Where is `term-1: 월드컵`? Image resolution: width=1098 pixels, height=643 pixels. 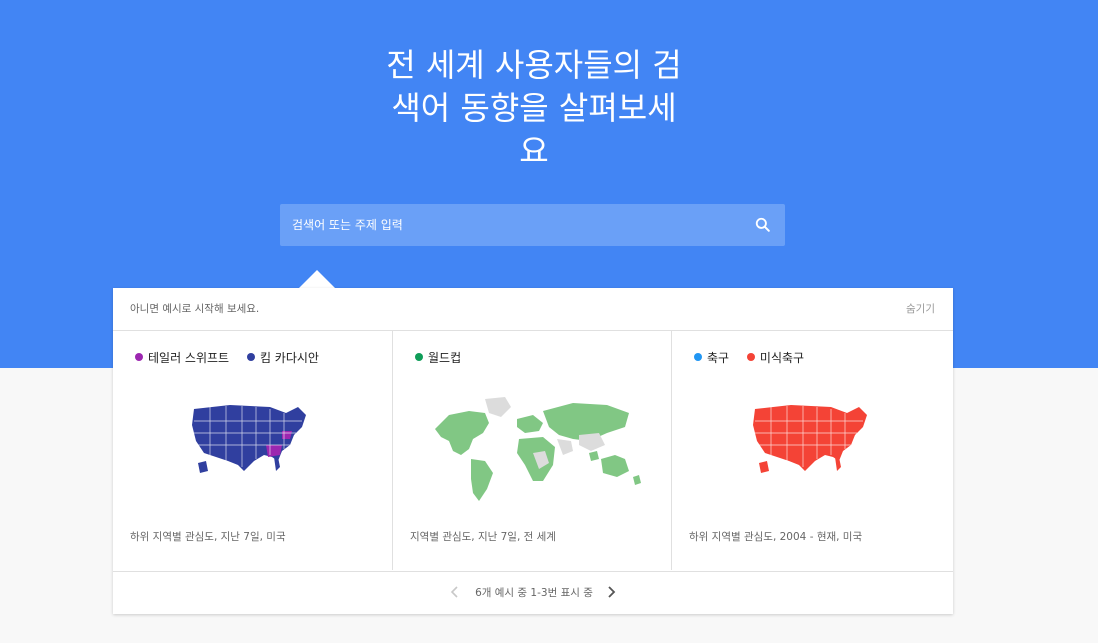 term-1: 월드컵 is located at coordinates (438, 358).